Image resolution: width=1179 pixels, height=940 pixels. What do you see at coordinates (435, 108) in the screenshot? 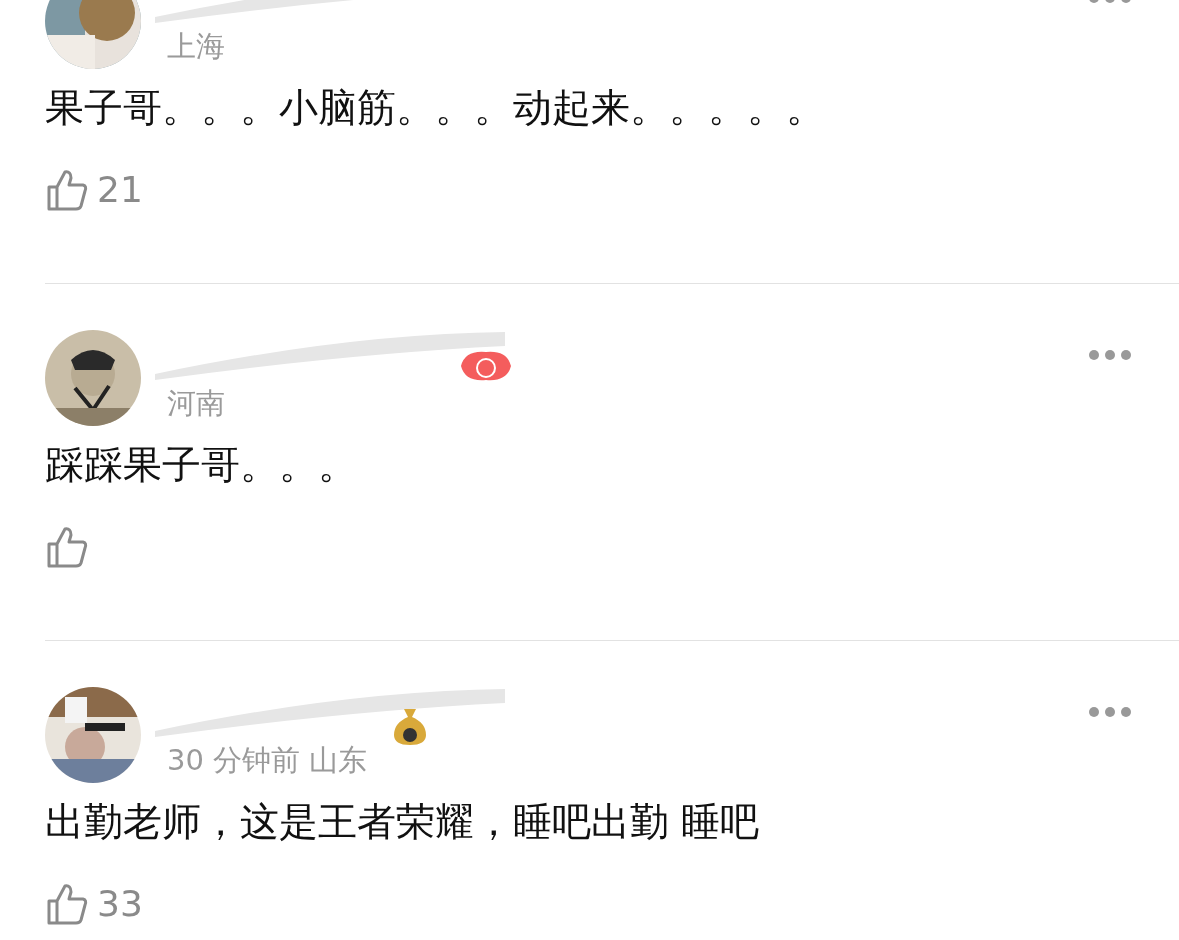
I see `comment-text: 果子哥。。。小脑筋。。。动起来。。。。。` at bounding box center [435, 108].